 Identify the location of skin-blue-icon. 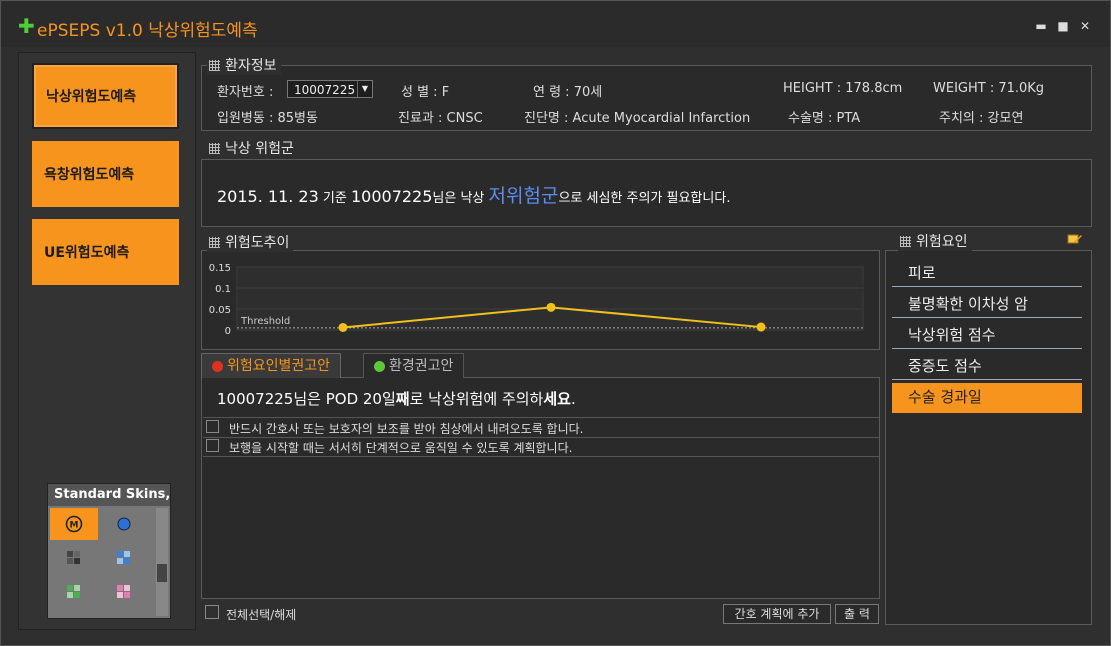
(124, 524).